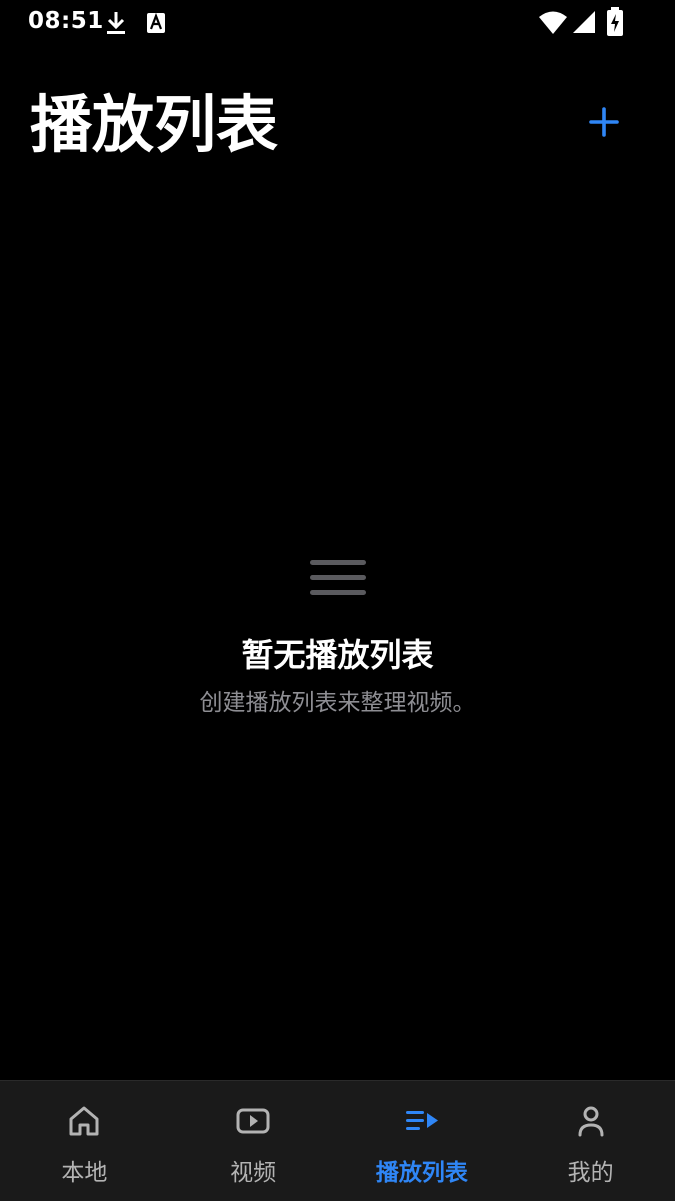  I want to click on nav-item-mine: 我的, so click(590, 1141).